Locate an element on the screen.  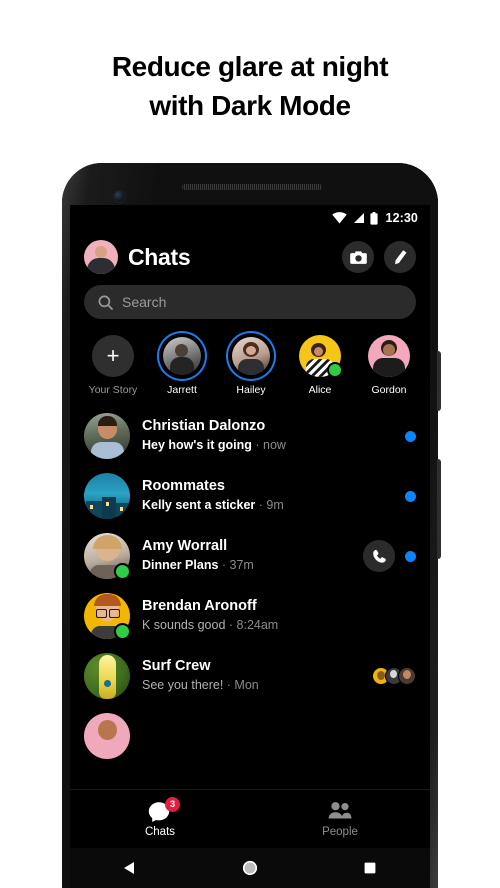
chat-name: Surf Crew is located at coordinates (176, 666).